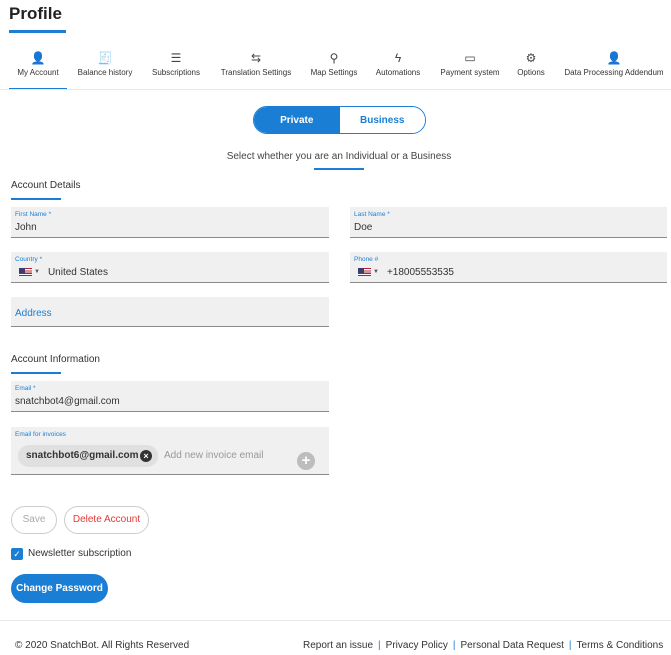 This screenshot has width=671, height=655. I want to click on tab-label: Translation Settings, so click(256, 72).